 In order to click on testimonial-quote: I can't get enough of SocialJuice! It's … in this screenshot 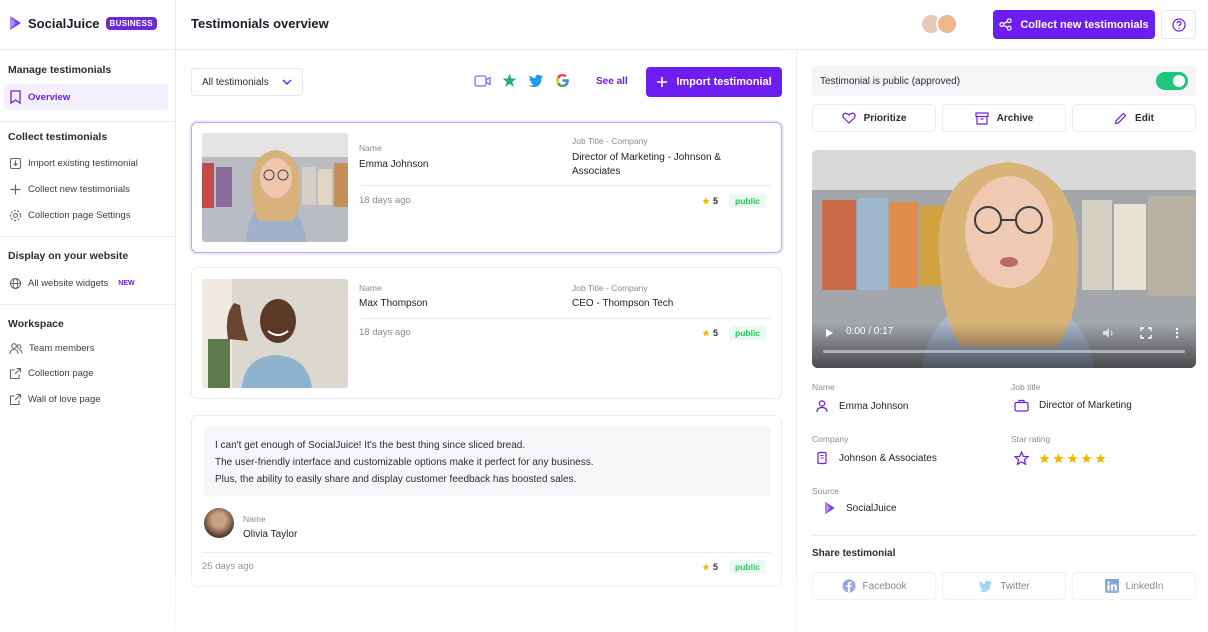, I will do `click(487, 461)`.